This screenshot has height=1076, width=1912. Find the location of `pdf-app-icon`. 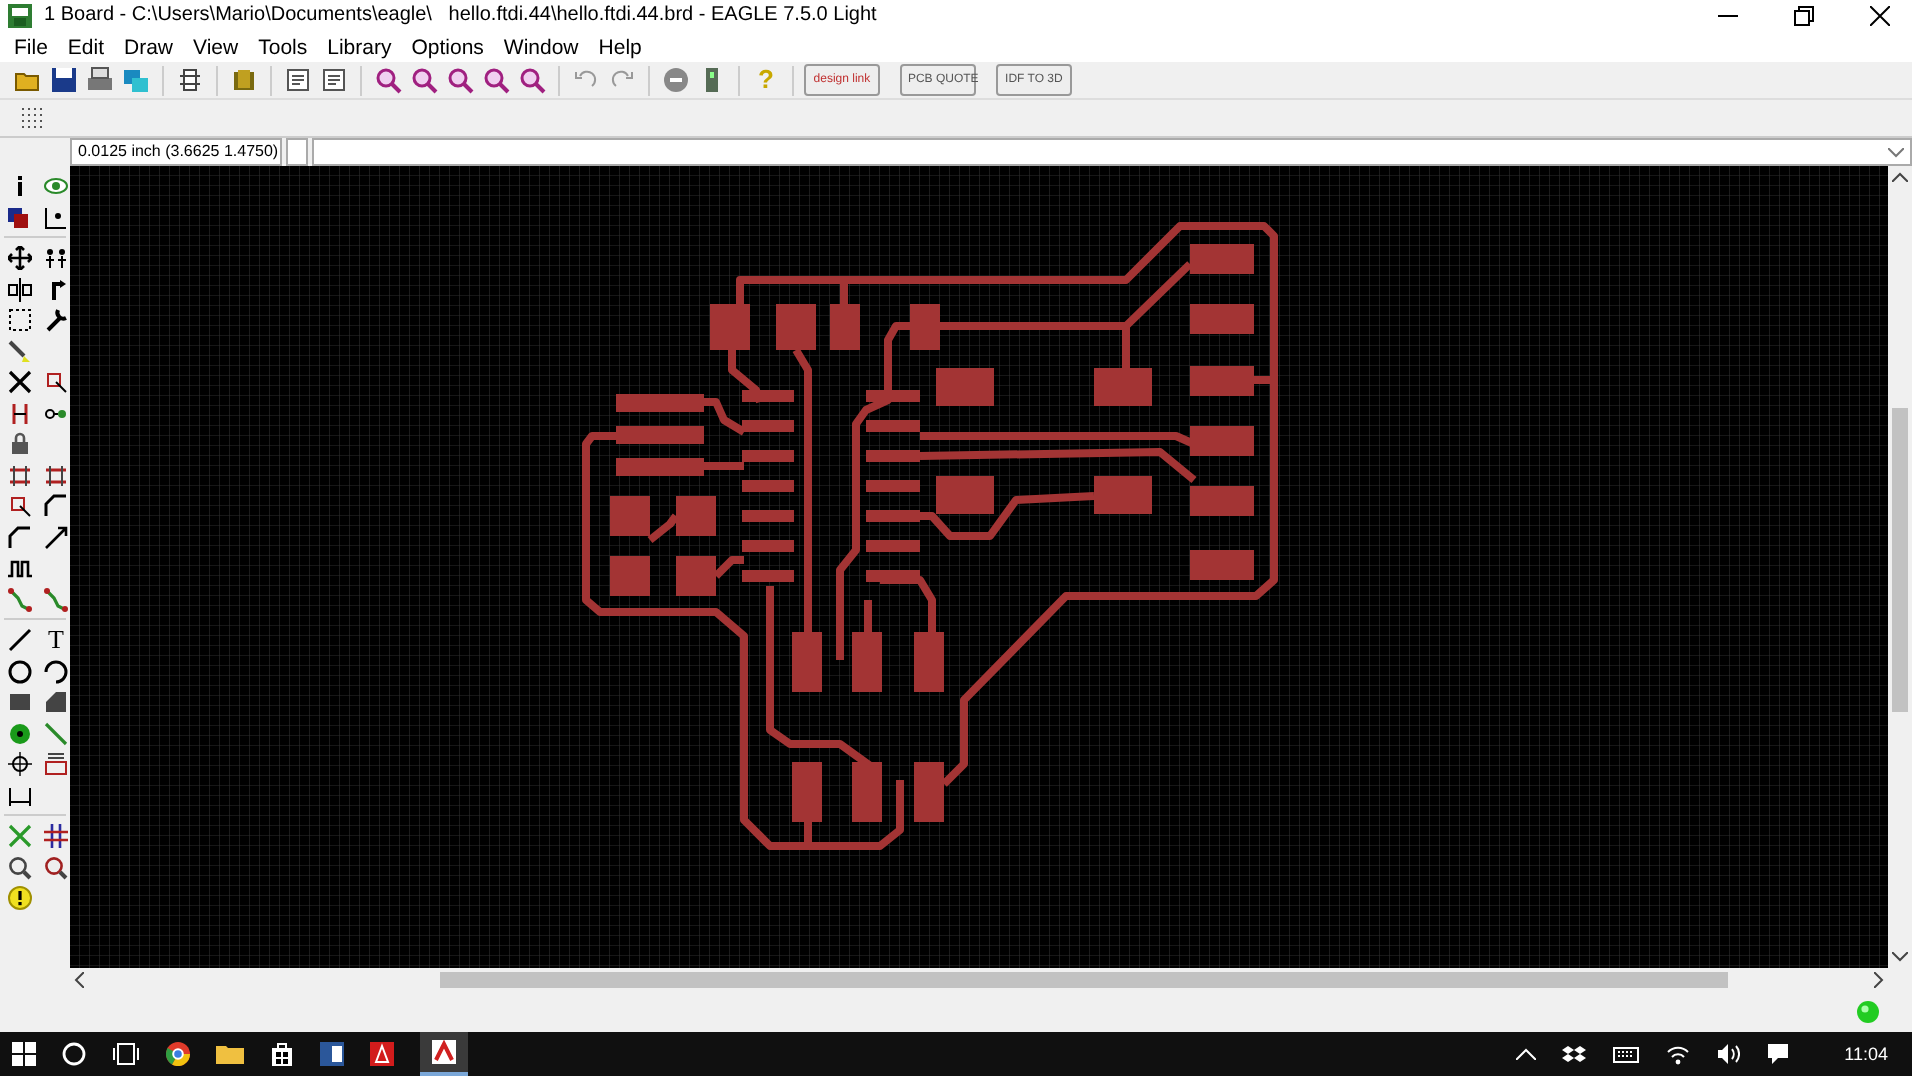

pdf-app-icon is located at coordinates (382, 1054).